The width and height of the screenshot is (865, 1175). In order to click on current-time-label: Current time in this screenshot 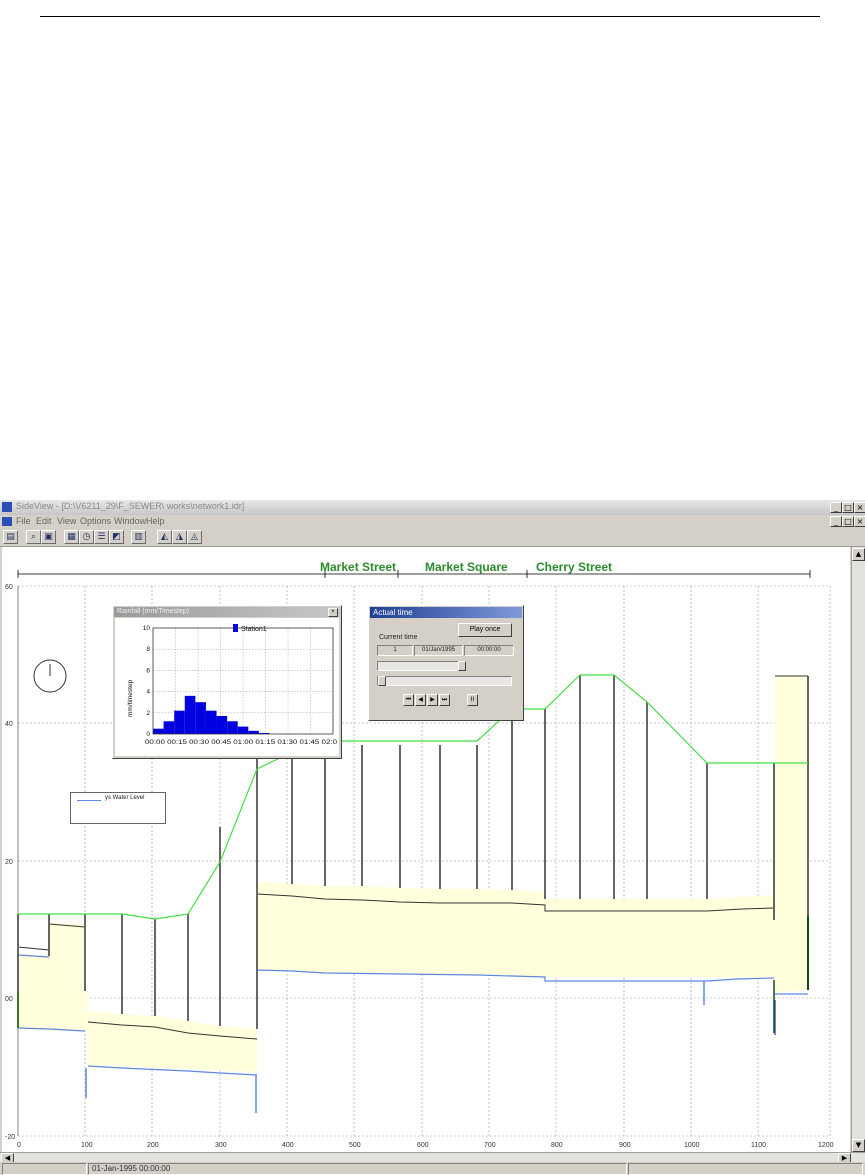, I will do `click(398, 637)`.